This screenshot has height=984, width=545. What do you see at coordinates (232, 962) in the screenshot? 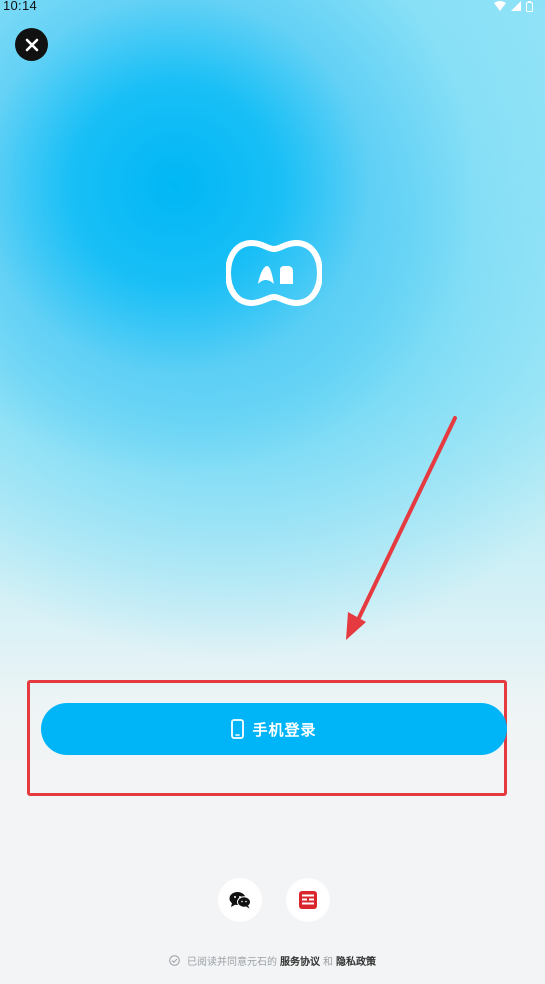
I see `agreement-prefix: 已阅读并同意元石的` at bounding box center [232, 962].